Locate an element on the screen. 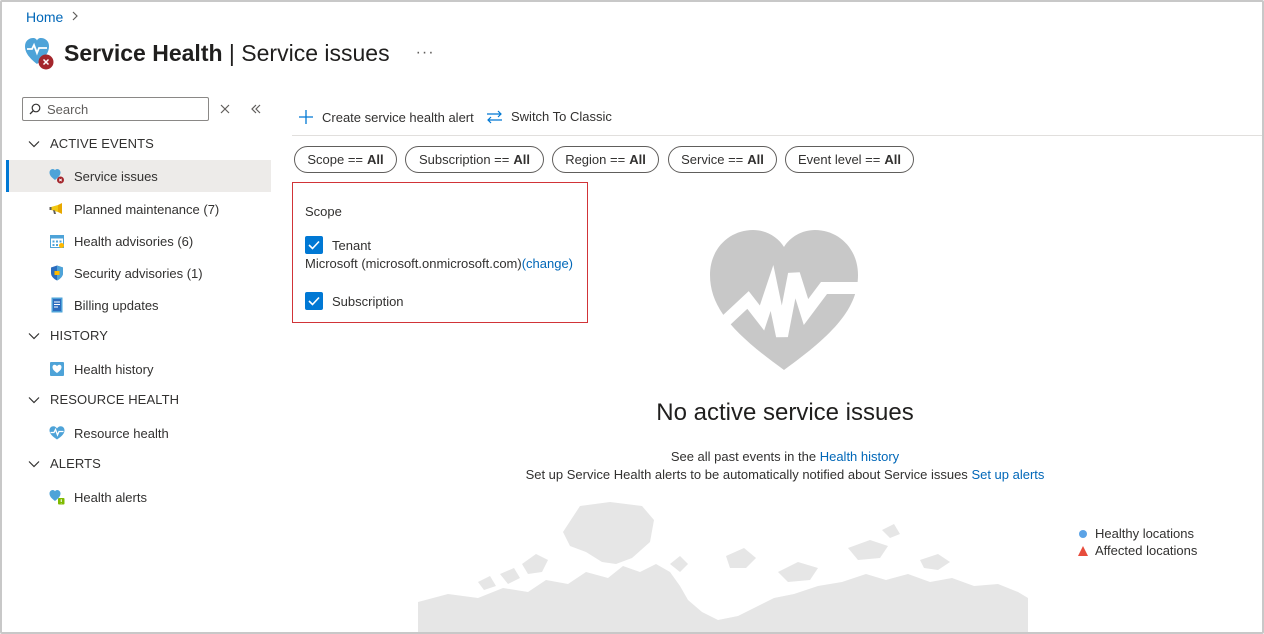 The image size is (1264, 634). double-chevron-left-icon is located at coordinates (256, 109).